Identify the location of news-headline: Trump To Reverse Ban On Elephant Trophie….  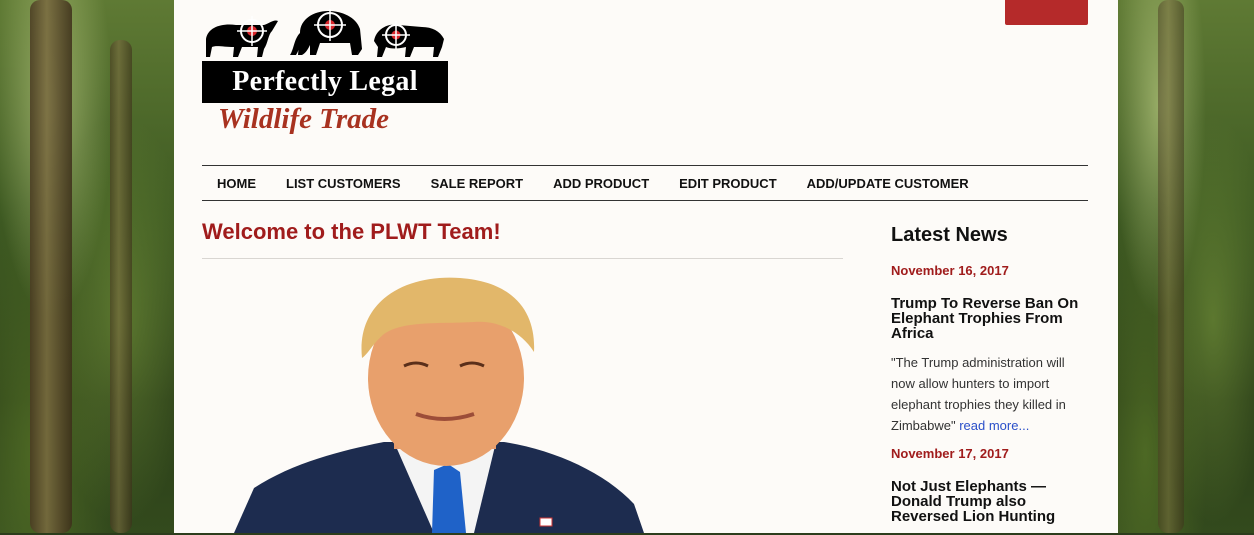
(991, 318).